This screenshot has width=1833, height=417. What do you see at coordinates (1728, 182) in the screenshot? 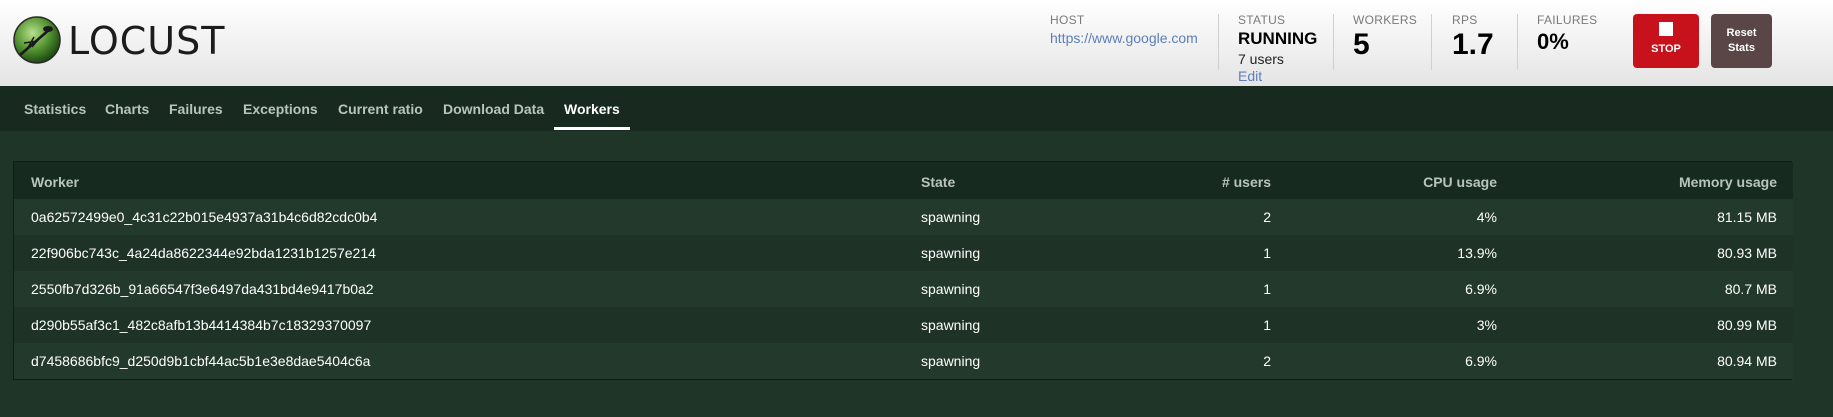
I see `column-header-memory: Memory usage` at bounding box center [1728, 182].